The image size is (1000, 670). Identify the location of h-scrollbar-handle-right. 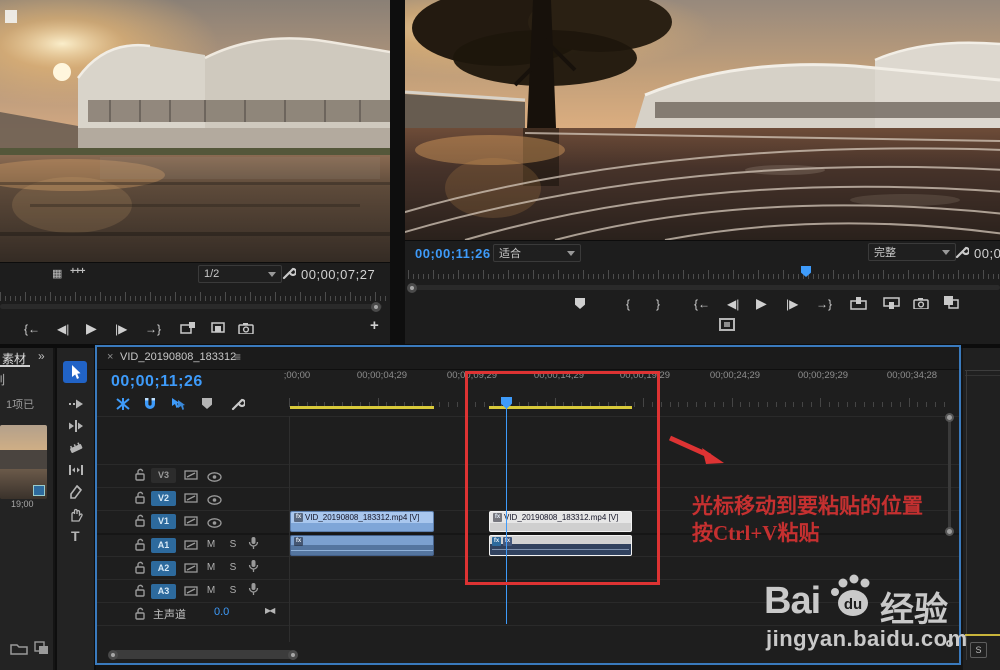
(293, 655).